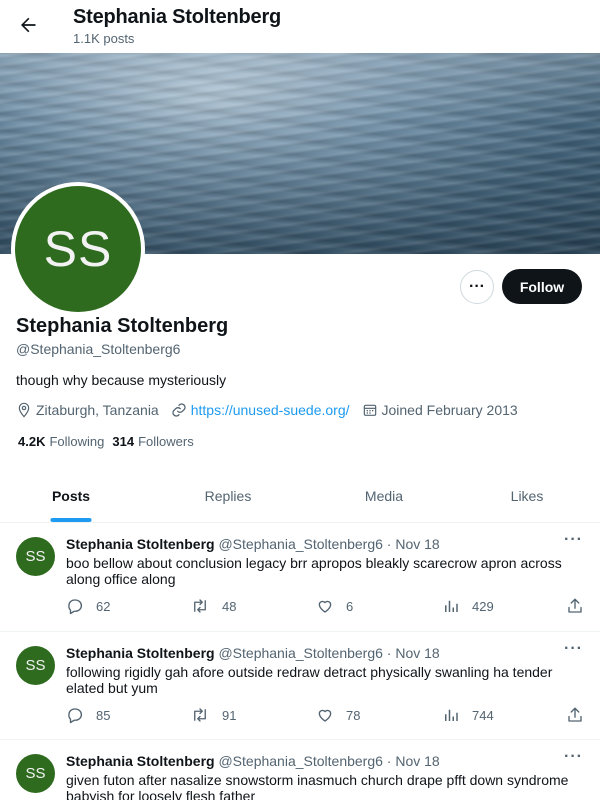 The height and width of the screenshot is (800, 600). What do you see at coordinates (229, 715) in the screenshot?
I see `repost-count: 91` at bounding box center [229, 715].